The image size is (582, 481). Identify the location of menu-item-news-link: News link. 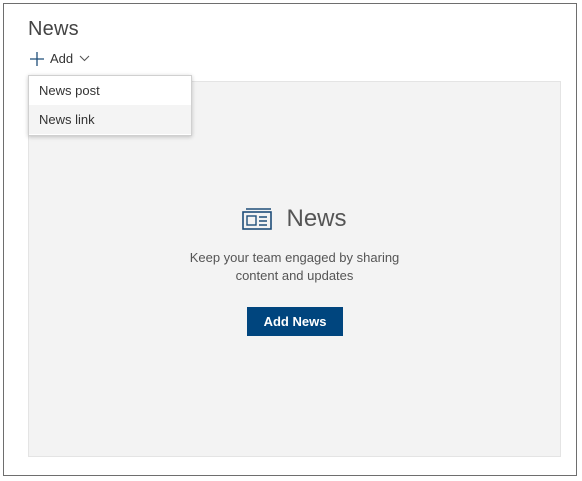
(110, 119).